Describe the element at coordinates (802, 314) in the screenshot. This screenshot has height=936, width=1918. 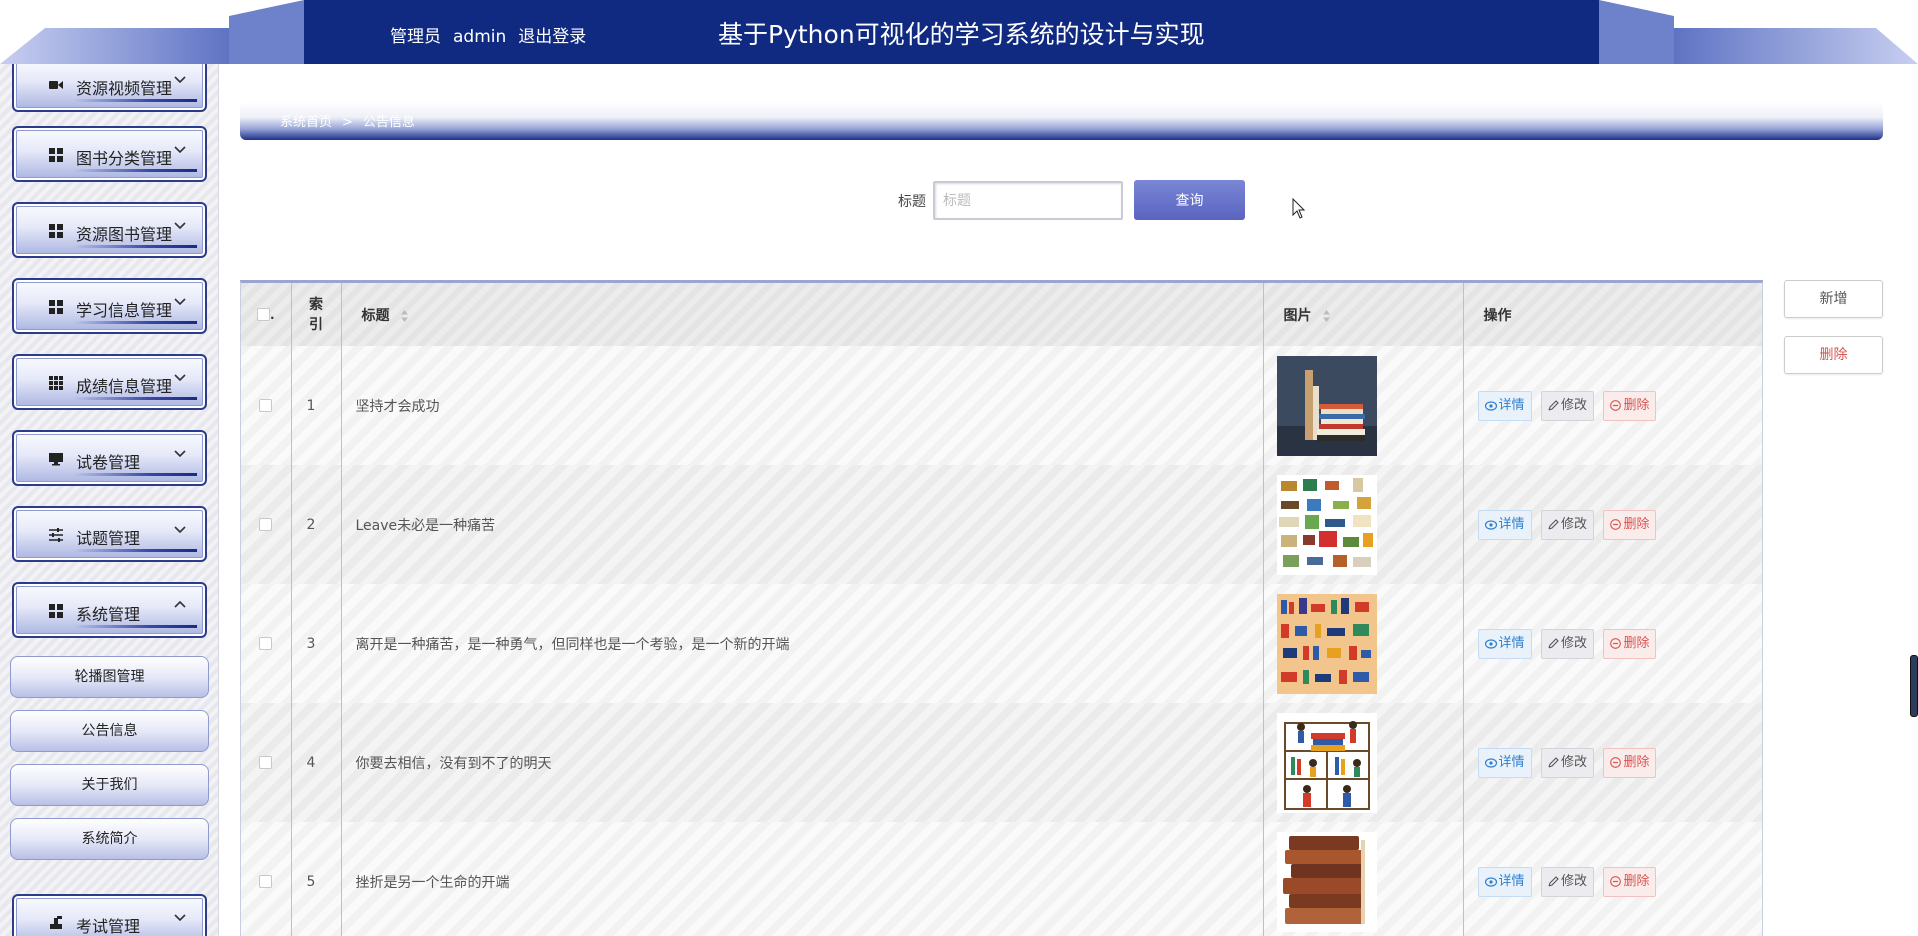
I see `column-header-title: 标题` at that location.